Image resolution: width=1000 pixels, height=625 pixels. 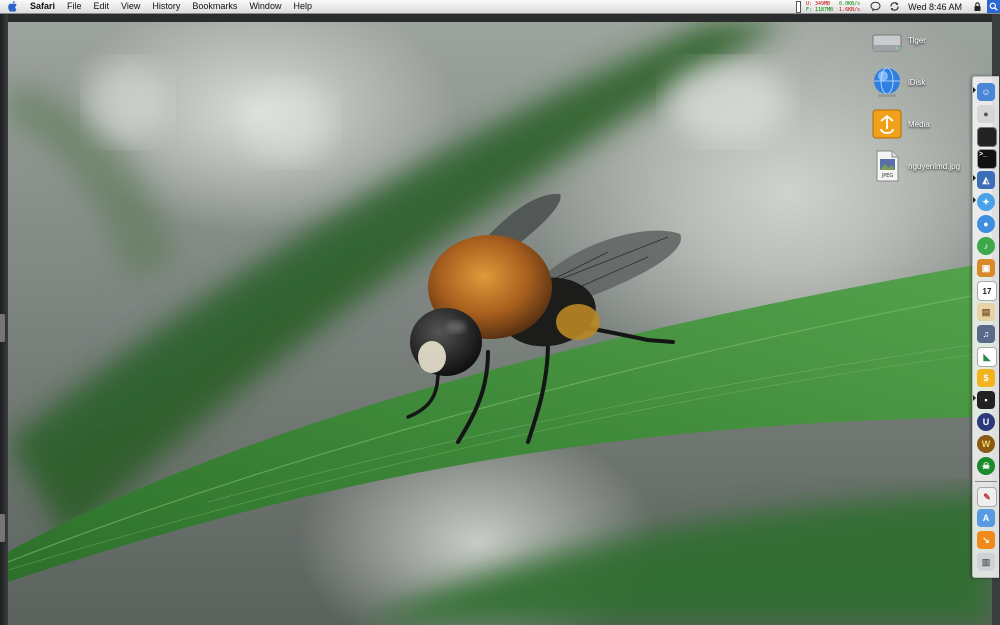 I want to click on dock-terminal-icon, so click(x=987, y=137).